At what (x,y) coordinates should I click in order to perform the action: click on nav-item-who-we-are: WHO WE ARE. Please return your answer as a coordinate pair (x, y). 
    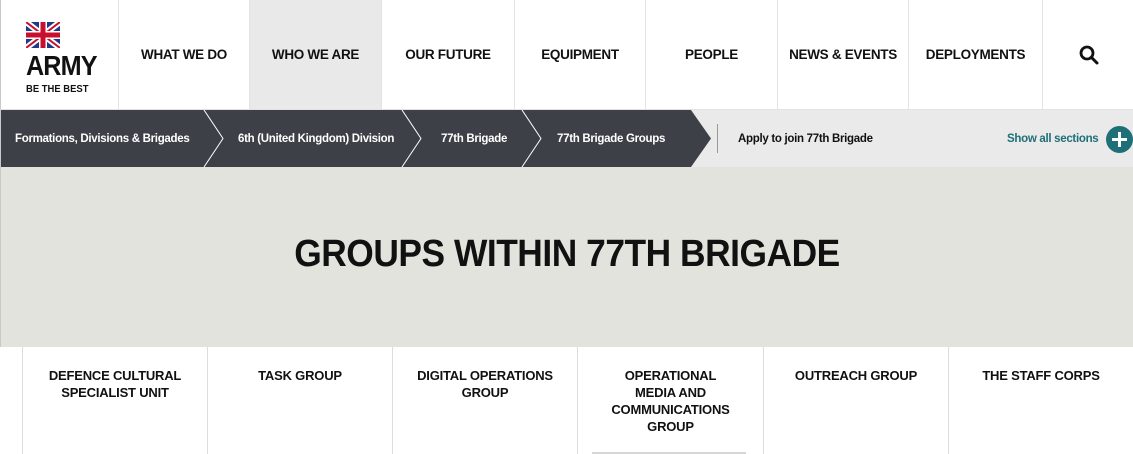
    Looking at the image, I should click on (316, 54).